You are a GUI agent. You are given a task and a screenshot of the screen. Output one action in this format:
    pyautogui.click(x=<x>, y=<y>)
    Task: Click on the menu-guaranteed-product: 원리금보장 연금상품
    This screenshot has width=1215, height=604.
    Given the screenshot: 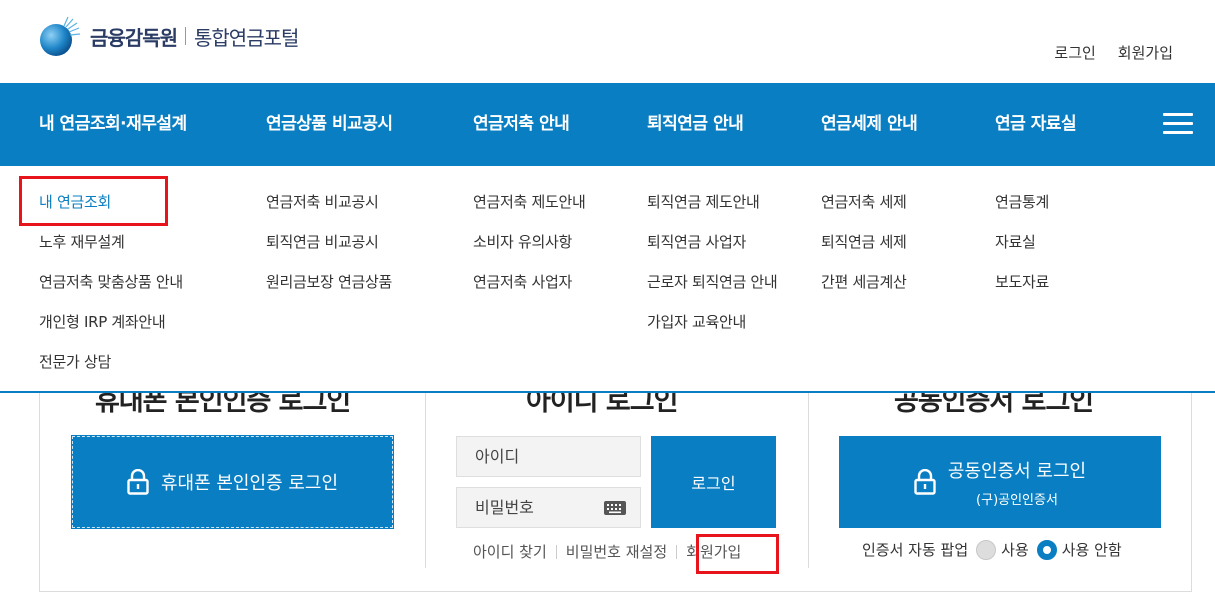 What is the action you would take?
    pyautogui.click(x=329, y=288)
    